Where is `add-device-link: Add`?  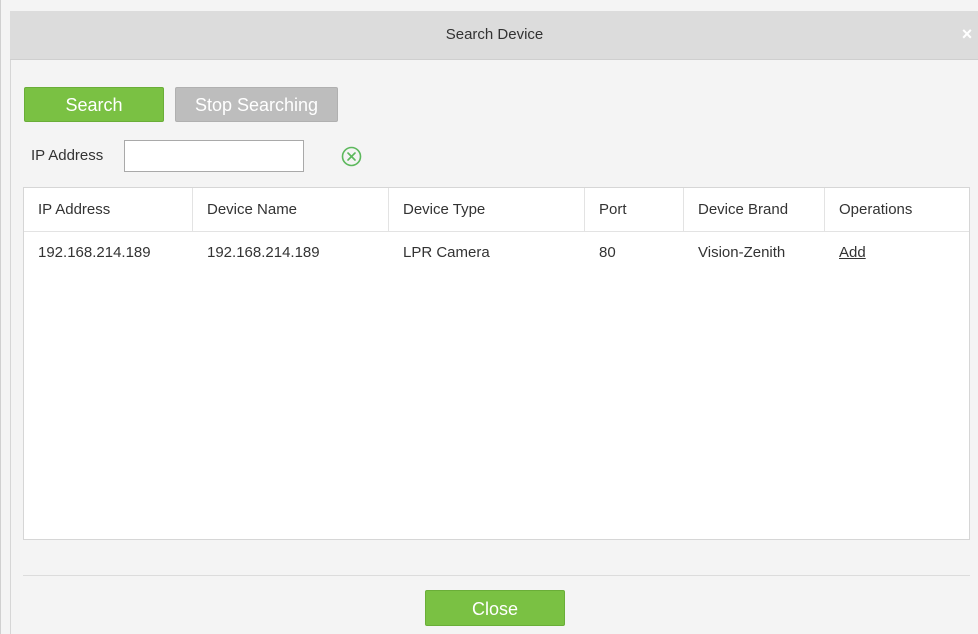
add-device-link: Add is located at coordinates (852, 252).